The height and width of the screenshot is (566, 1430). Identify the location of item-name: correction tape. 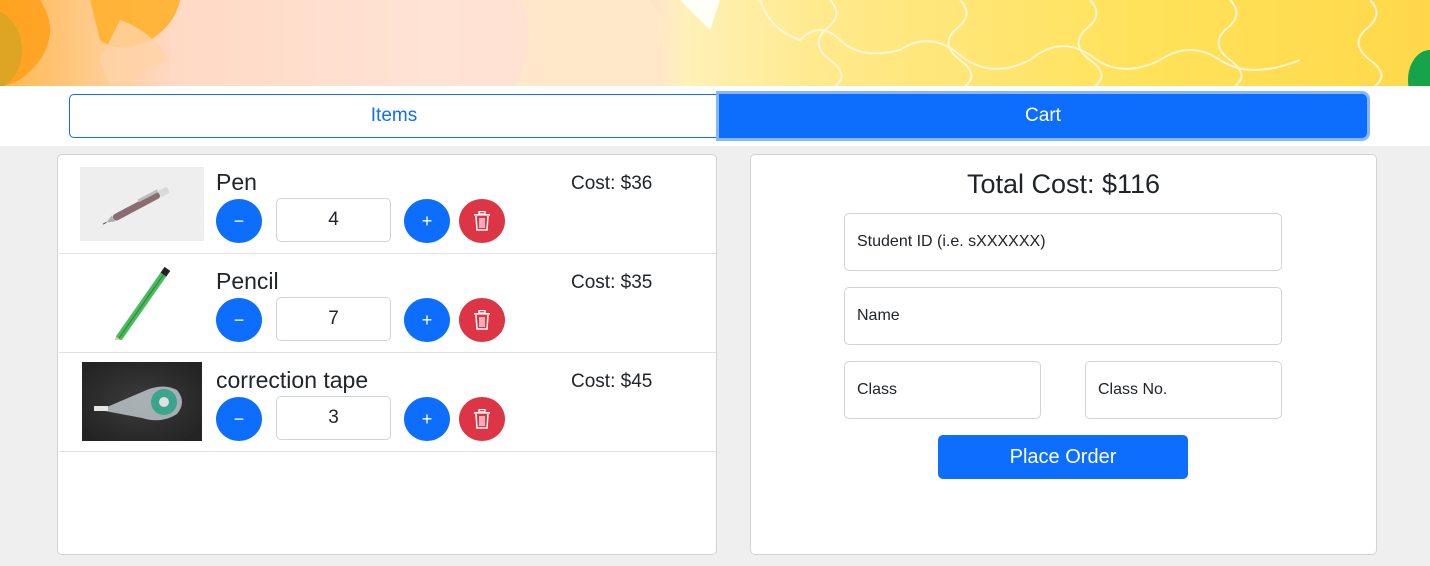
(292, 380).